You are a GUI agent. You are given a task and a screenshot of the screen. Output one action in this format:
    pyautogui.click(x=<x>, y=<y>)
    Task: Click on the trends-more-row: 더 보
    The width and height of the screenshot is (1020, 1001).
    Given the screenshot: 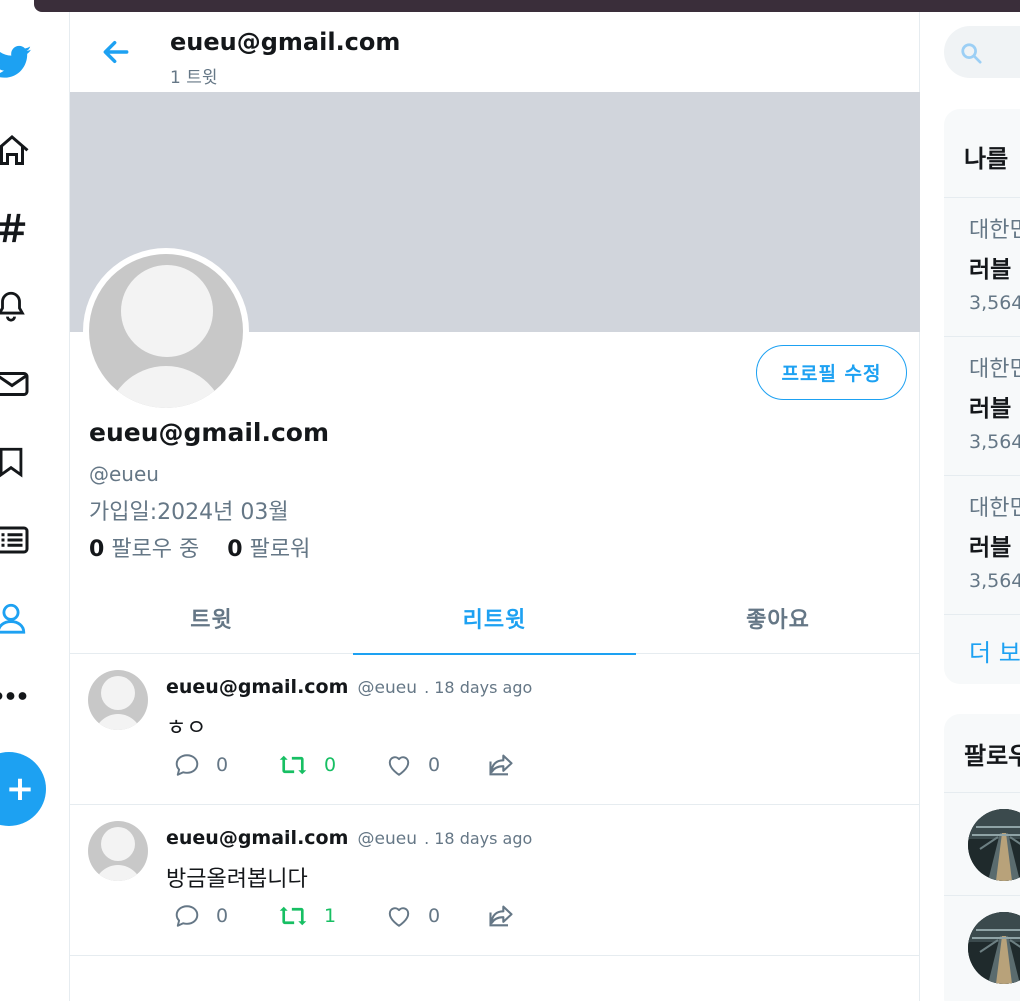 What is the action you would take?
    pyautogui.click(x=982, y=649)
    